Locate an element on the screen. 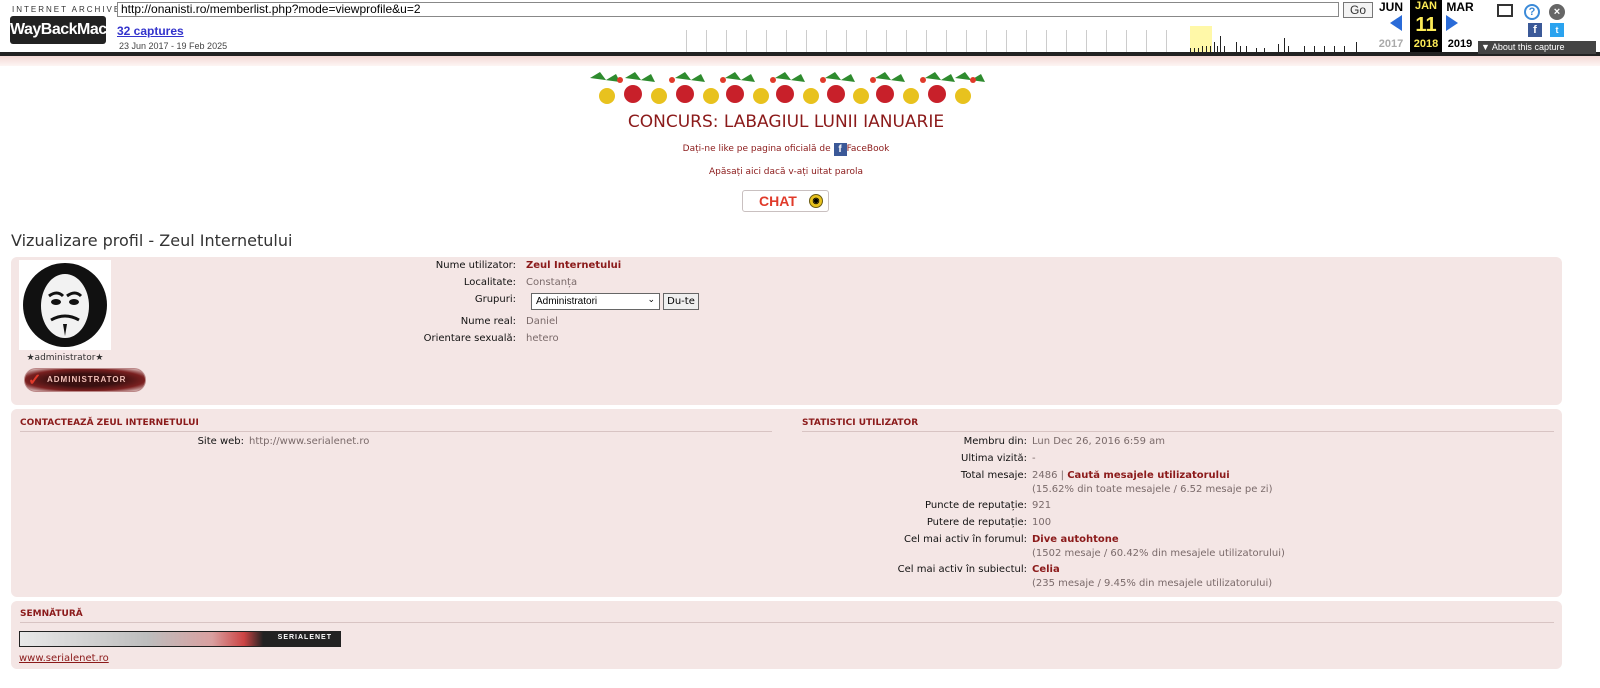 Image resolution: width=1600 pixels, height=688 pixels. current-month: JAN is located at coordinates (1425, 6).